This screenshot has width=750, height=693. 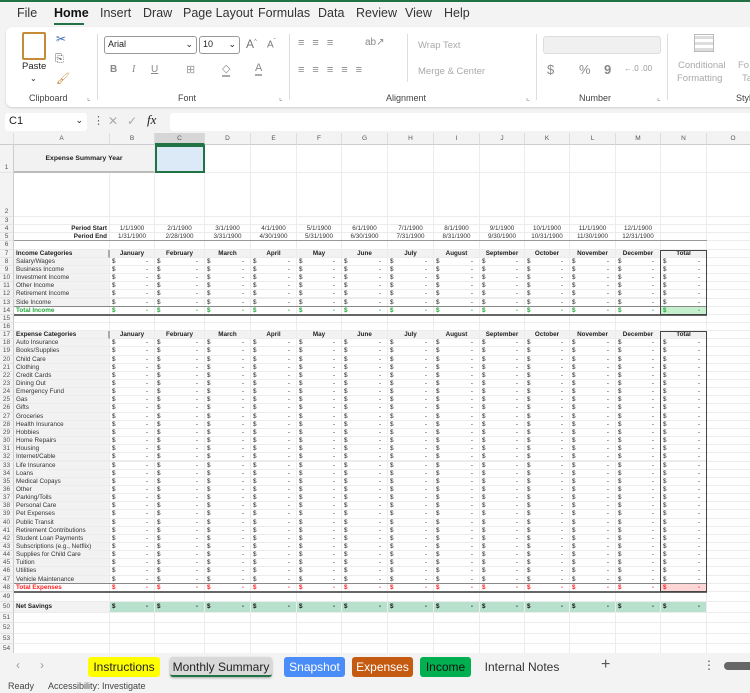 I want to click on column-header-F: F, so click(x=319, y=139).